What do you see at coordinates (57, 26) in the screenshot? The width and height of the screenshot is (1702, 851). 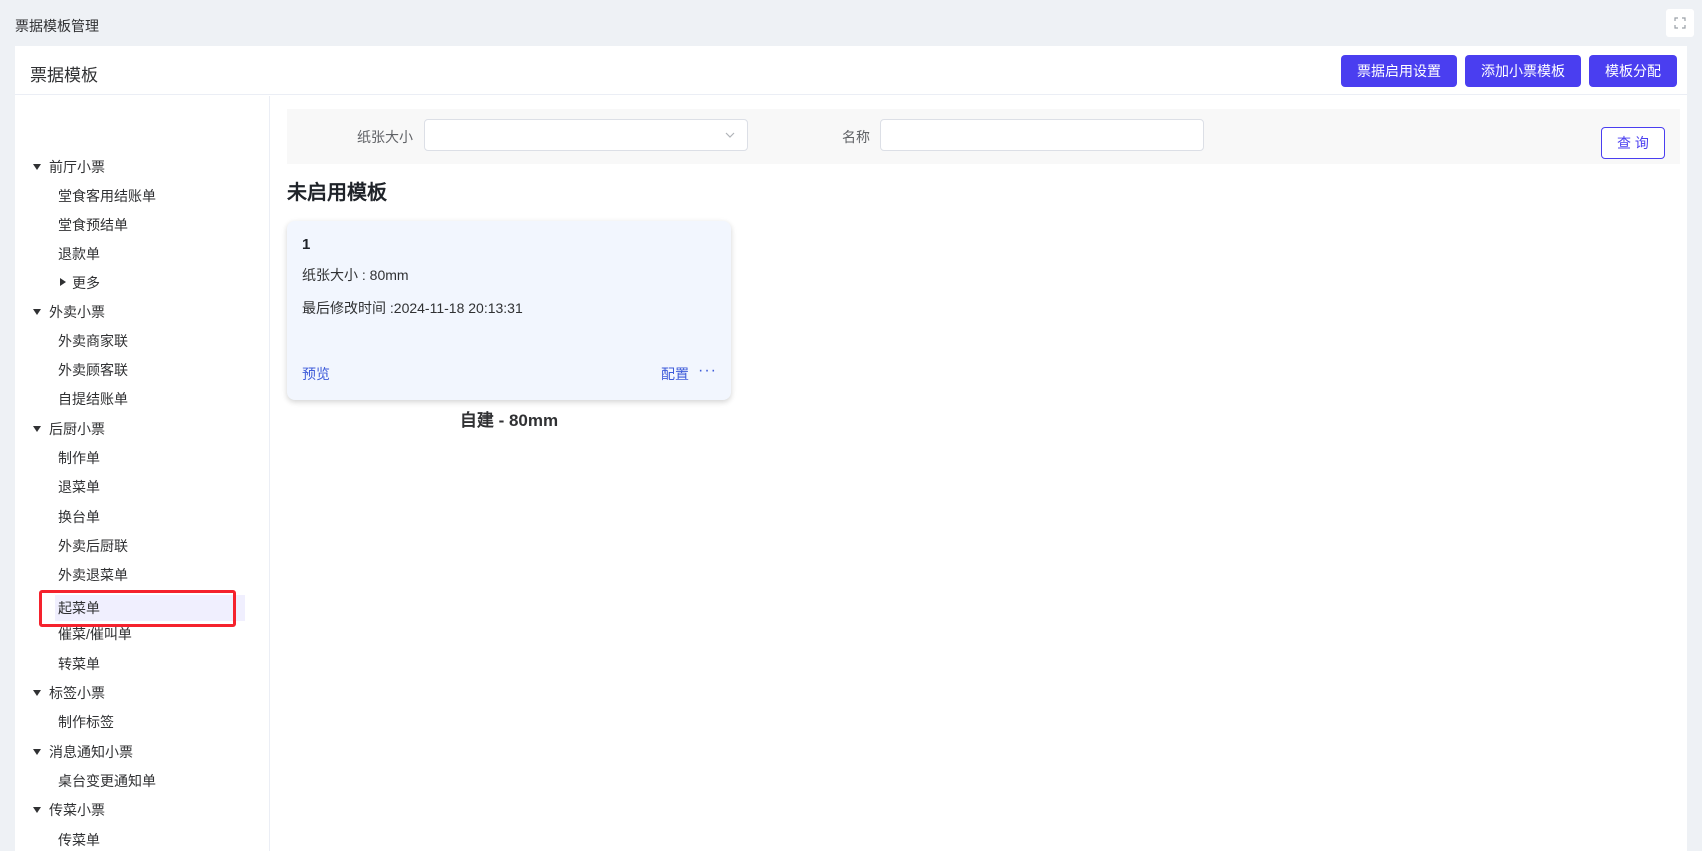 I see `window-title: 票据模板管理` at bounding box center [57, 26].